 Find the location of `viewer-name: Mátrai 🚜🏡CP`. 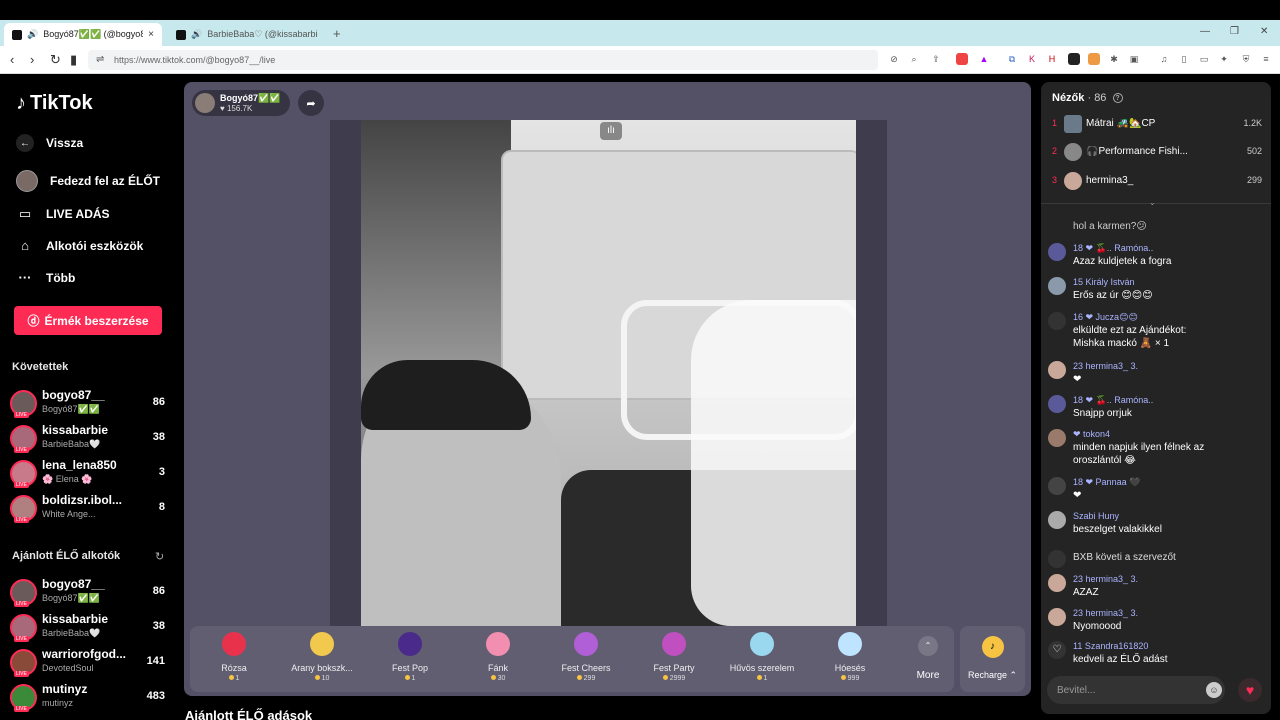

viewer-name: Mátrai 🚜🏡CP is located at coordinates (1121, 123).